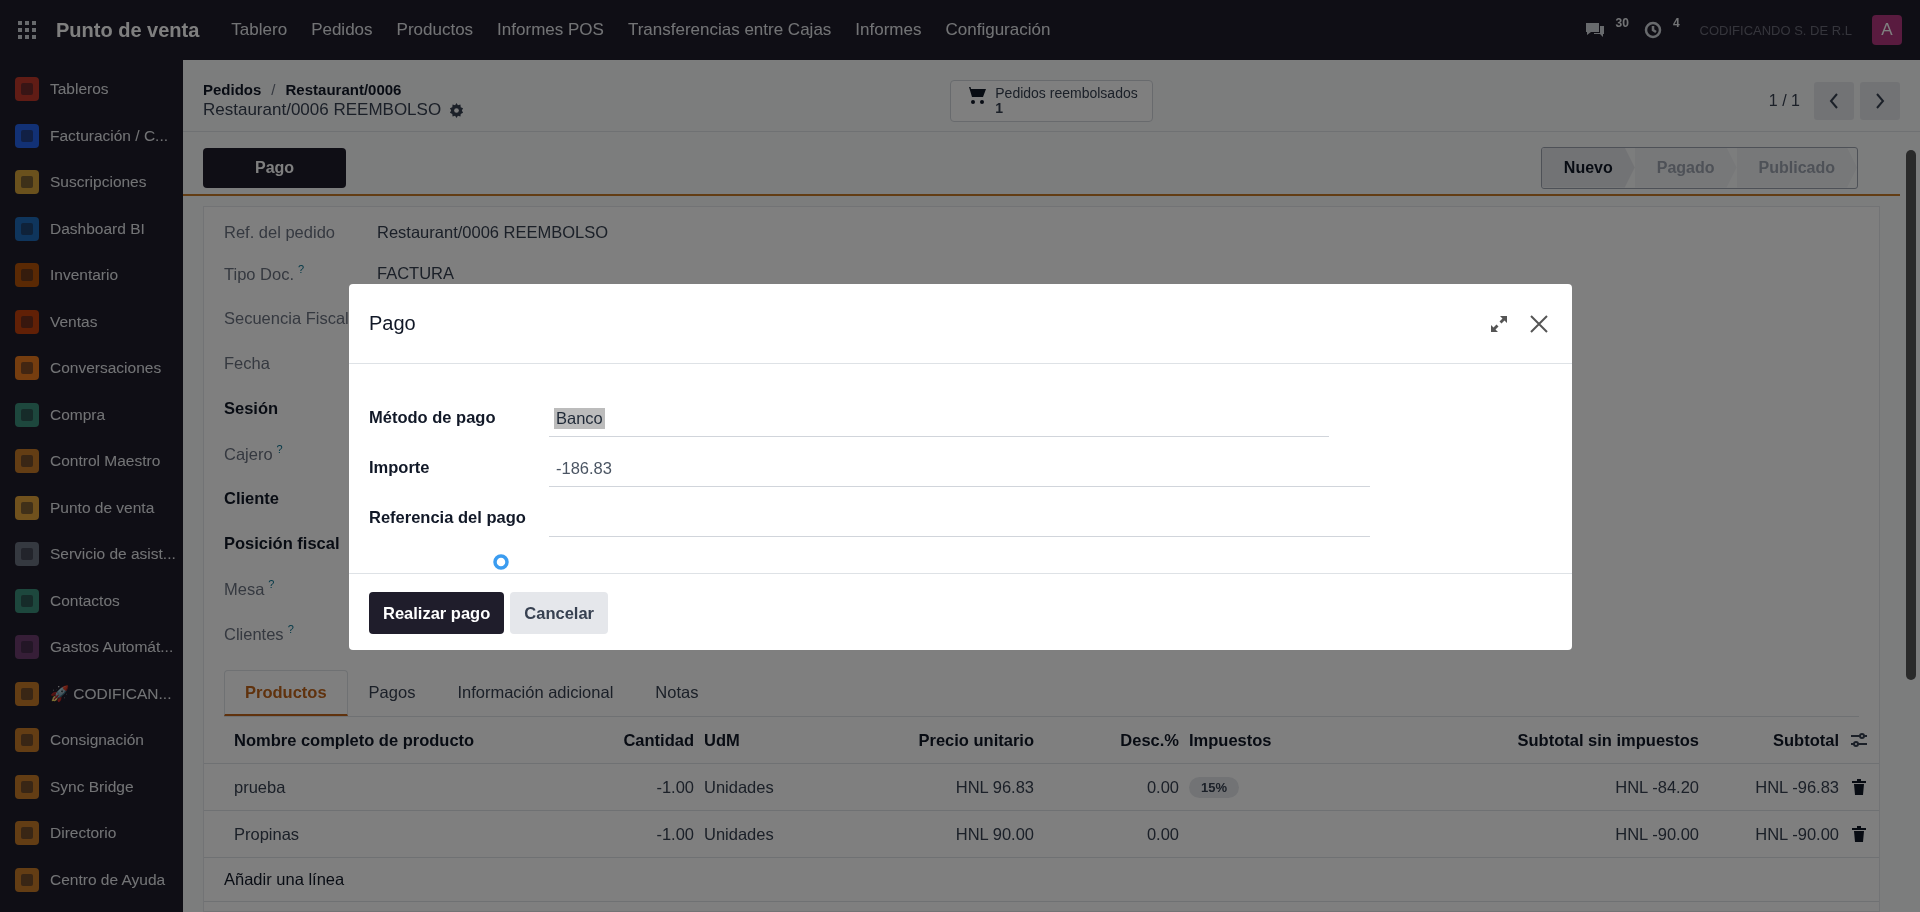  What do you see at coordinates (91, 879) in the screenshot?
I see `sidebar-item: Centro de Ayuda` at bounding box center [91, 879].